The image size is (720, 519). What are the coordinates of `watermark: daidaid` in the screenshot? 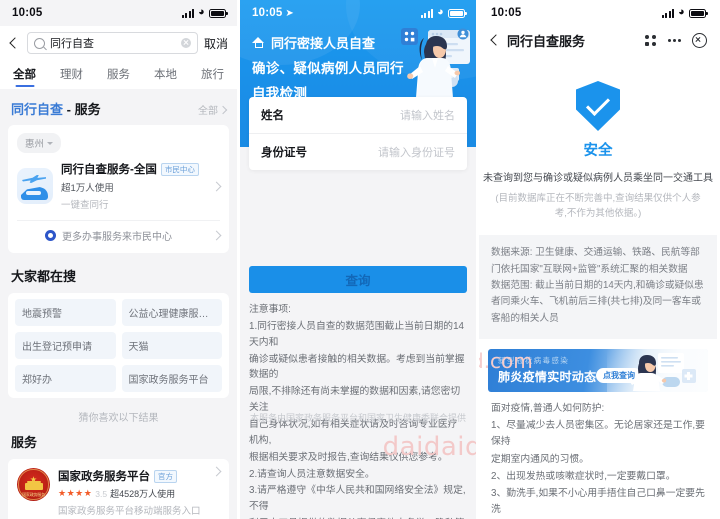 It's located at (429, 447).